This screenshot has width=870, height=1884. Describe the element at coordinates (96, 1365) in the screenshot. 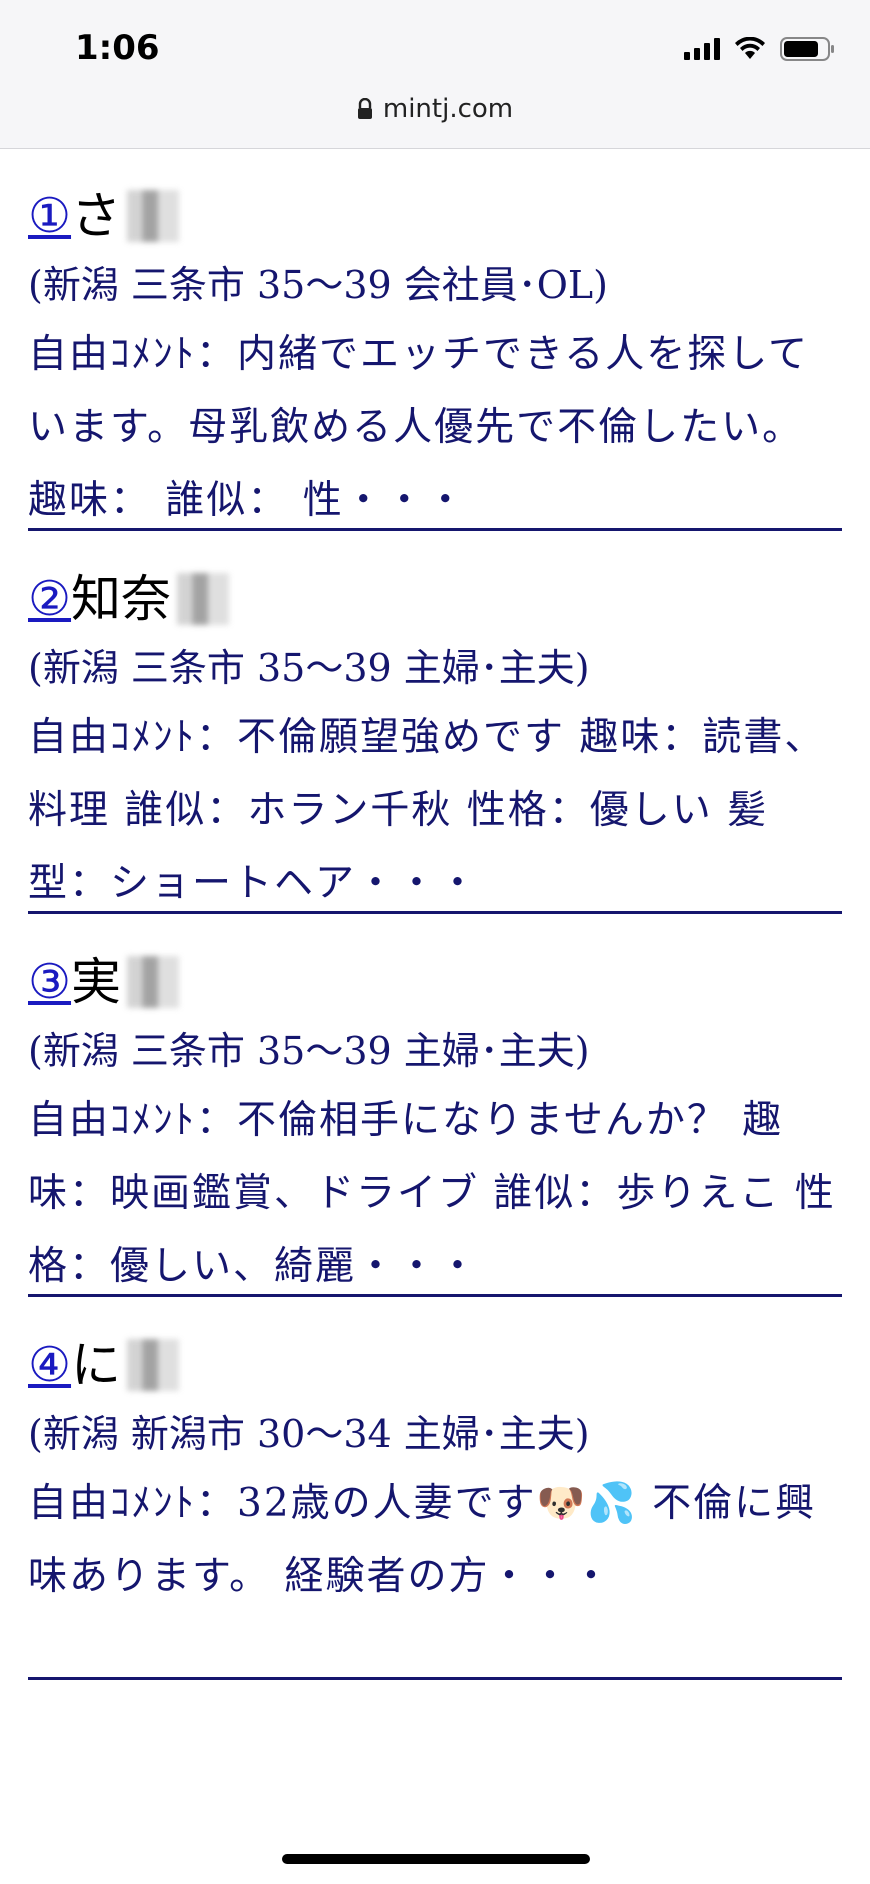

I see `profile-name: に` at that location.